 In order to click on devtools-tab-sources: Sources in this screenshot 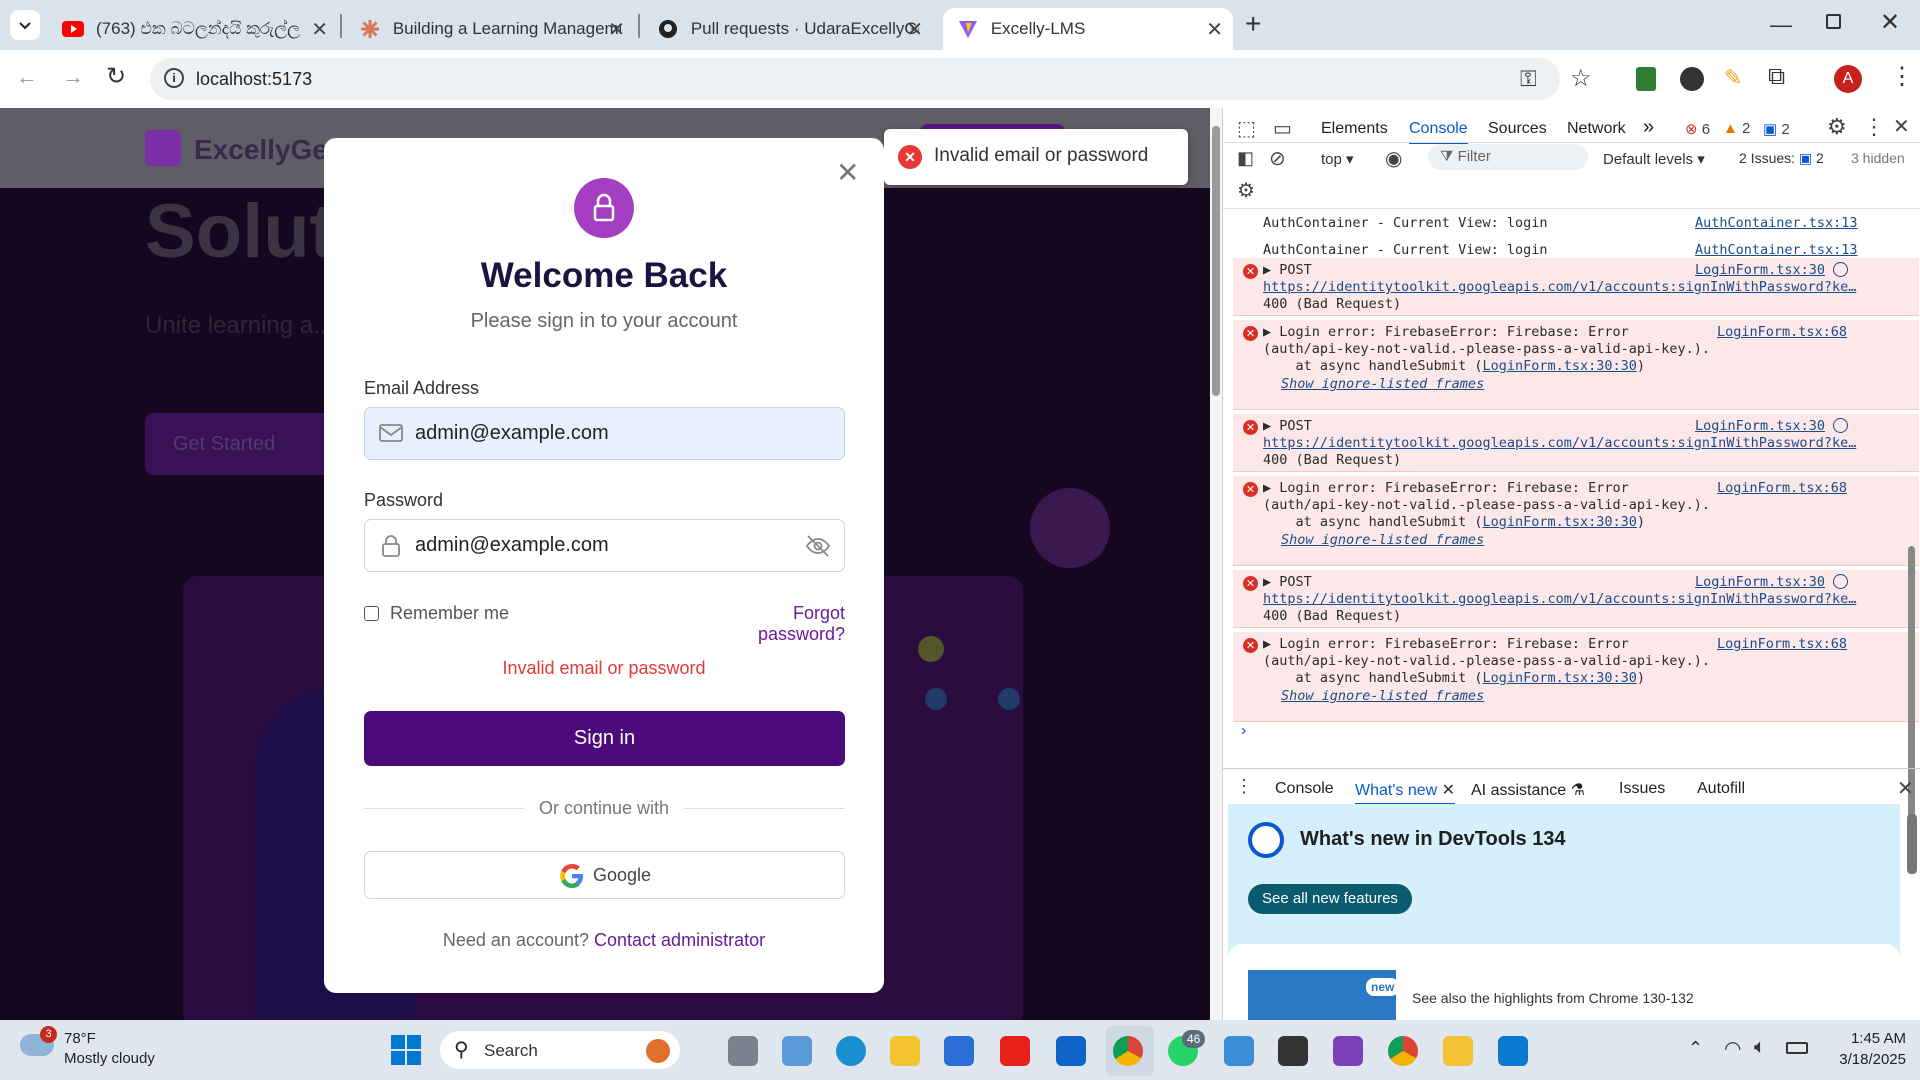, I will do `click(1517, 129)`.